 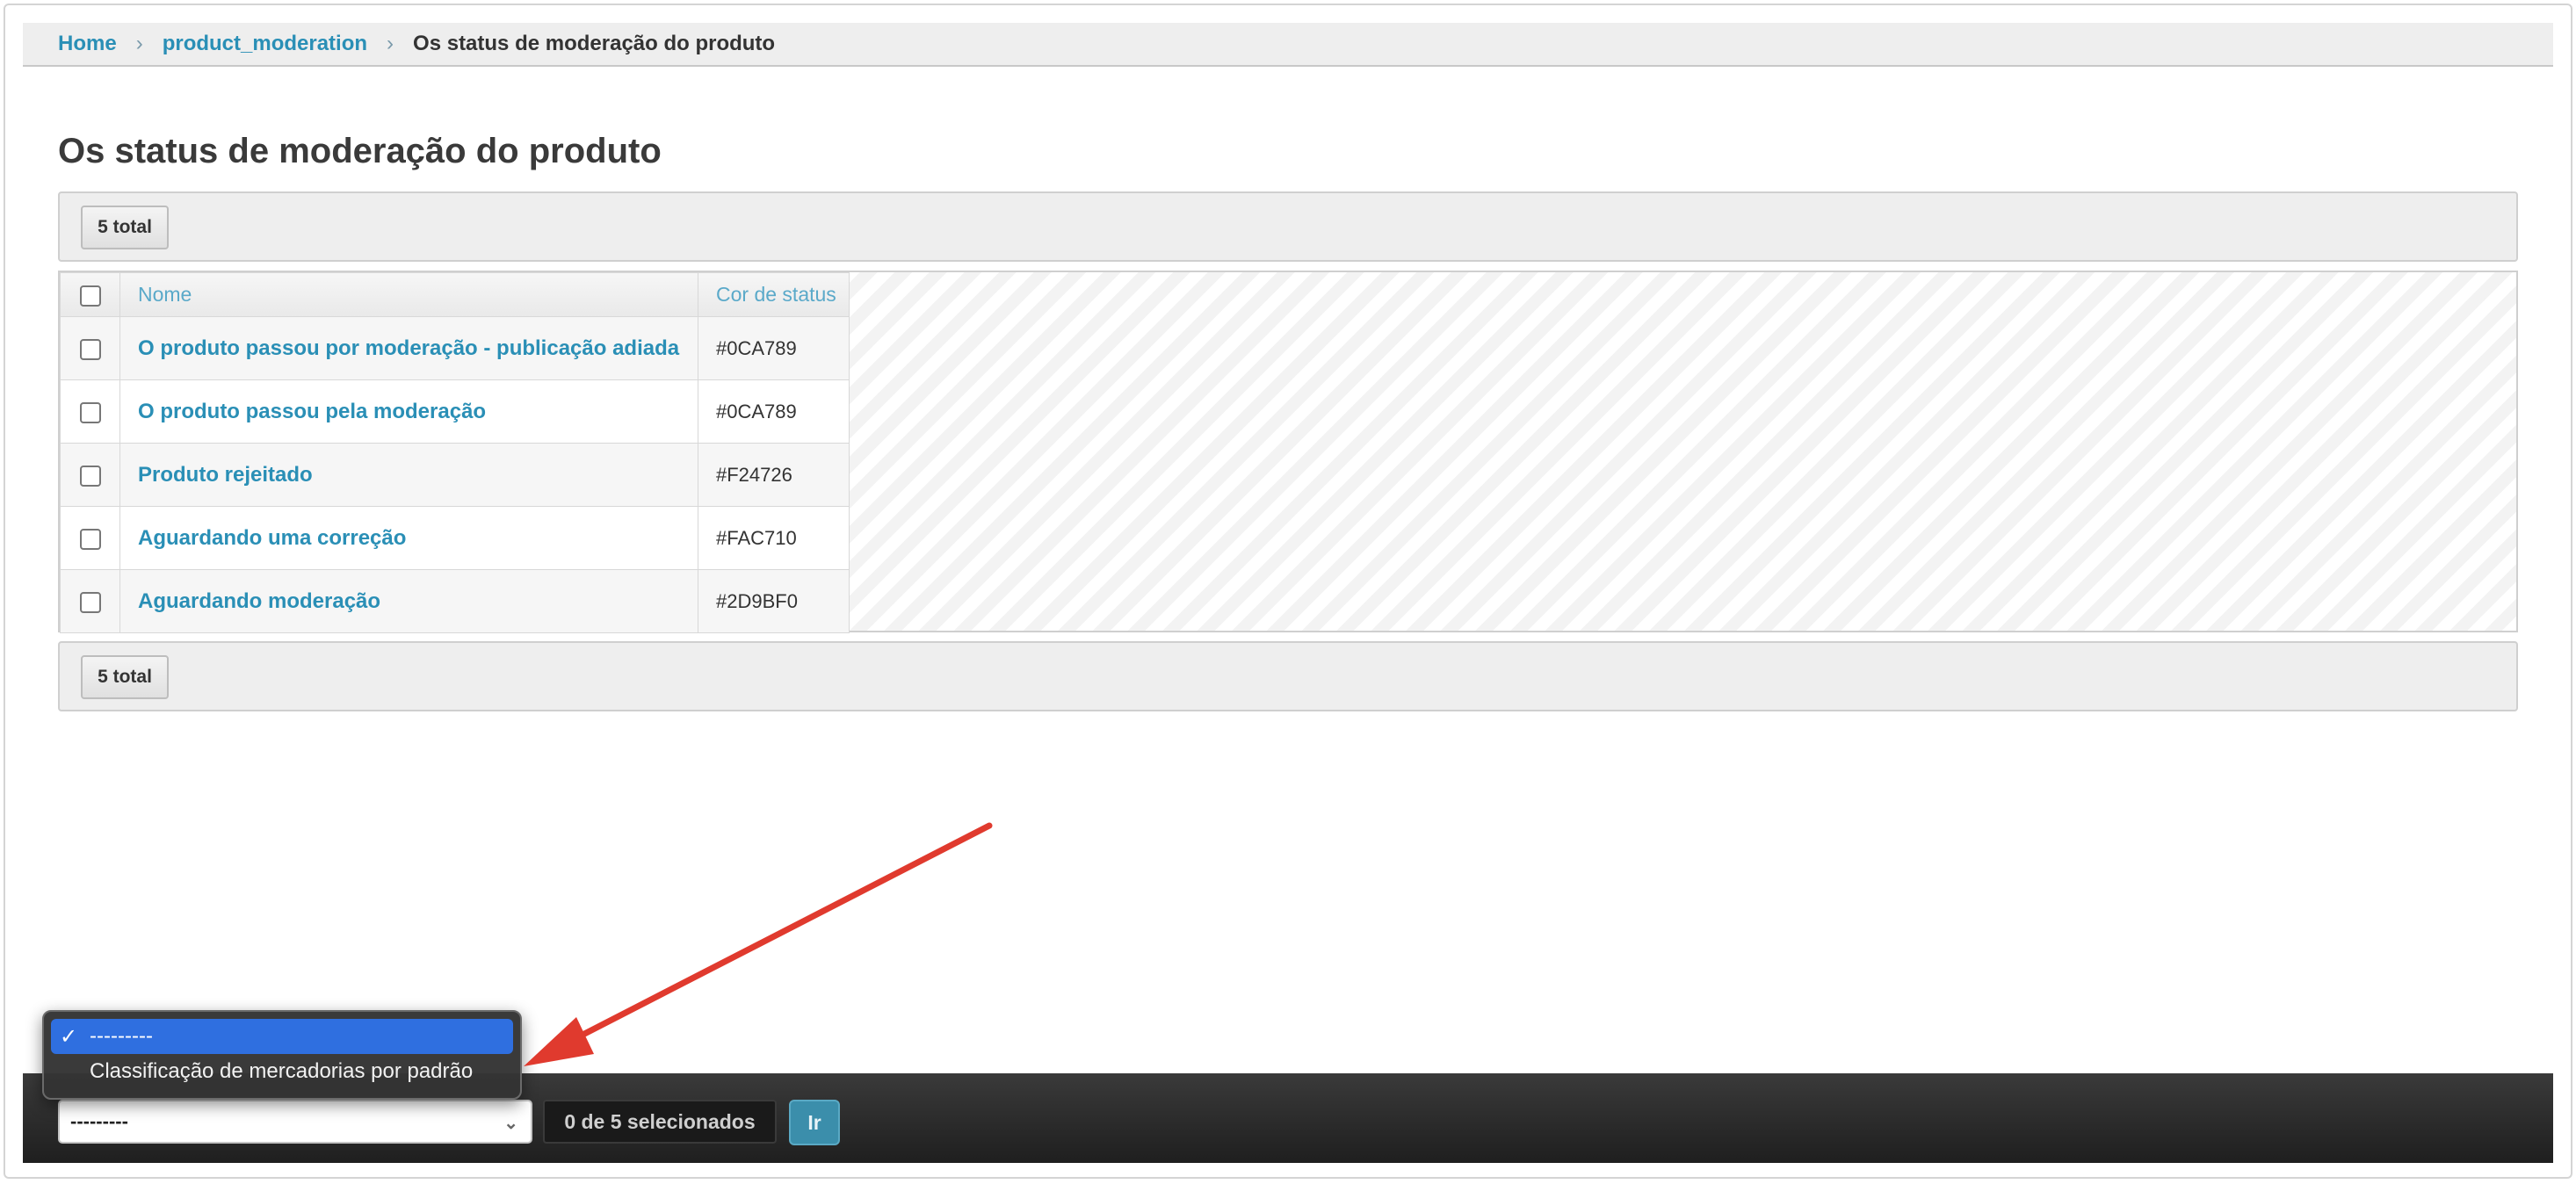 What do you see at coordinates (660, 1122) in the screenshot?
I see `selected-count: 0 de 5 selecionados` at bounding box center [660, 1122].